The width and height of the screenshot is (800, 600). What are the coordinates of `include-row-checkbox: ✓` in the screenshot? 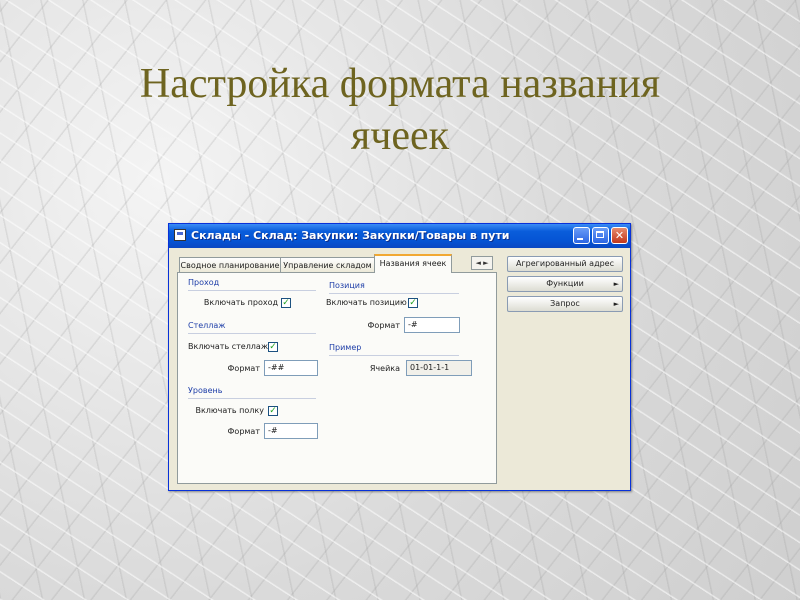 It's located at (286, 303).